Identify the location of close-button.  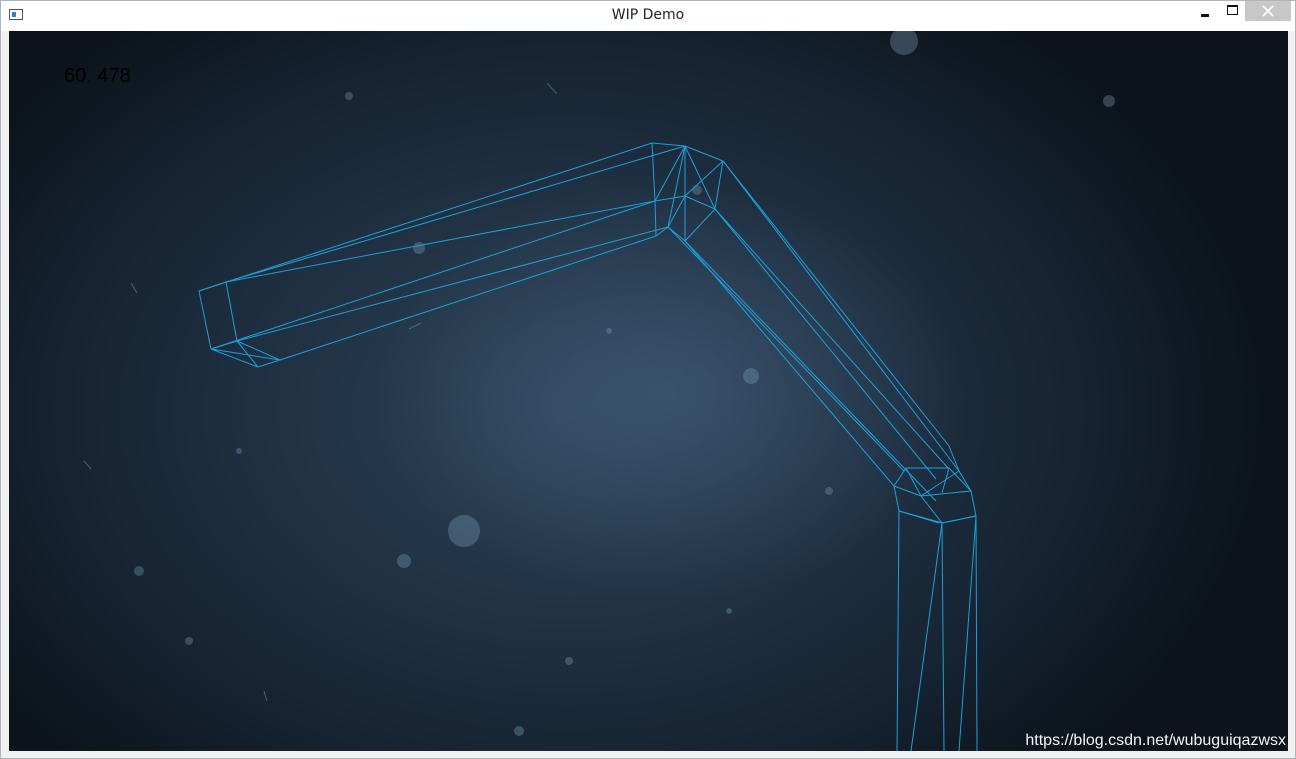
(1268, 11).